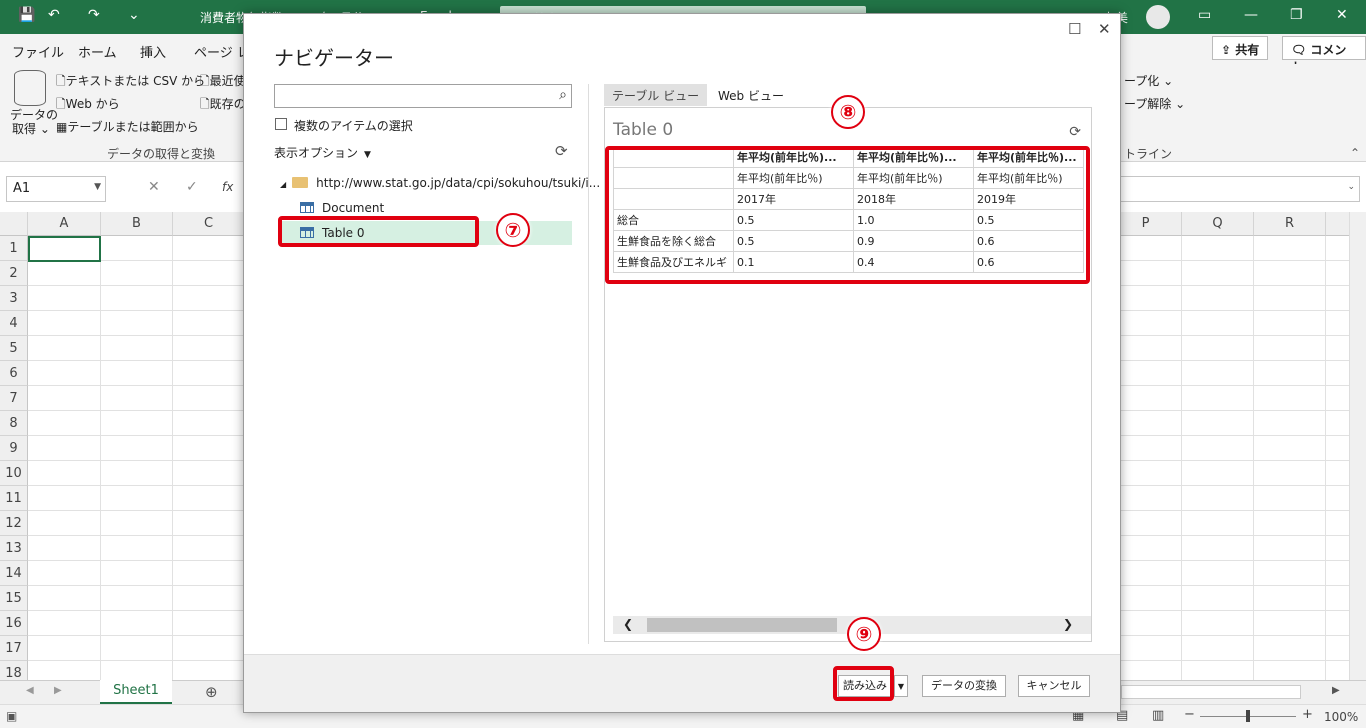 The image size is (1366, 728). I want to click on column-header: Q, so click(1218, 224).